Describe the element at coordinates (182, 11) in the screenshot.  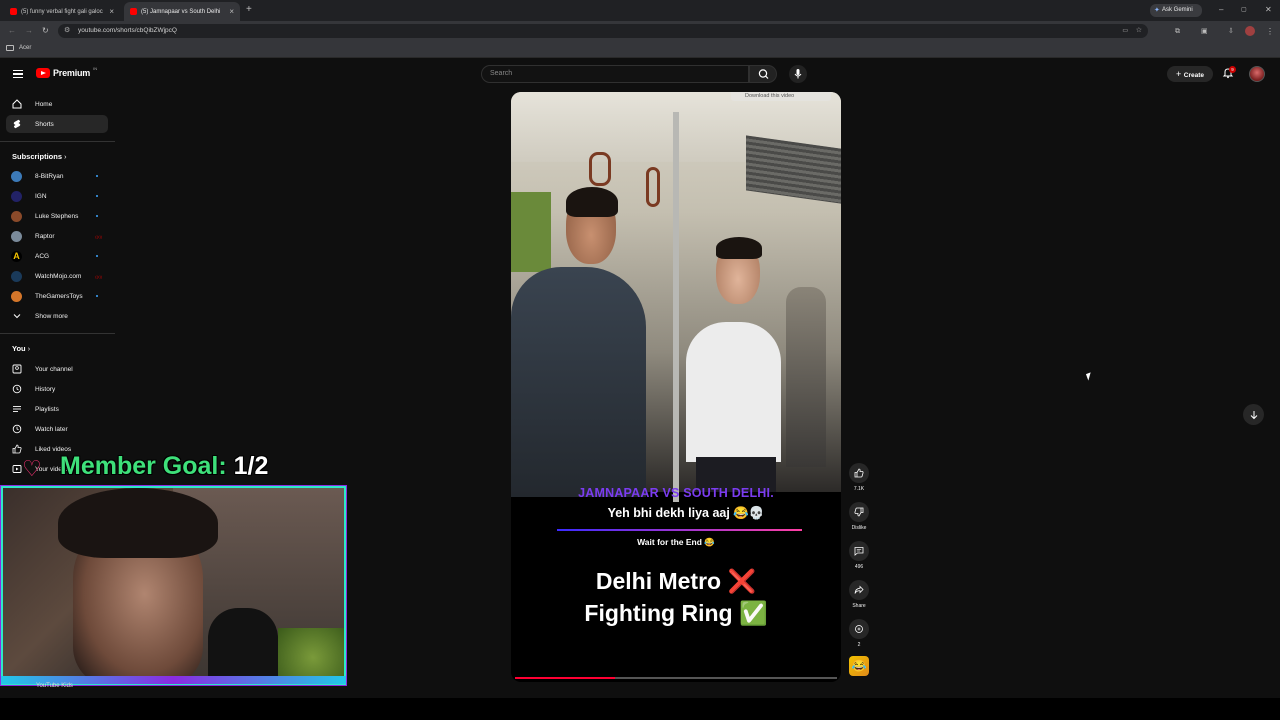
I see `browser-tab-active: (5) Jamnapaar vs South Delhi ×` at that location.